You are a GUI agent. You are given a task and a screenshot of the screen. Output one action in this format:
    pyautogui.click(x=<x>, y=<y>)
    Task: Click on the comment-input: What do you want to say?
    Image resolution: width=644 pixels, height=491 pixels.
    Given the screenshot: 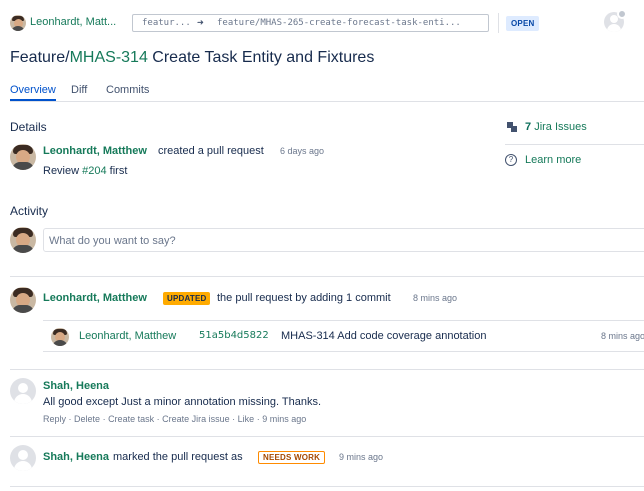 What is the action you would take?
    pyautogui.click(x=343, y=240)
    